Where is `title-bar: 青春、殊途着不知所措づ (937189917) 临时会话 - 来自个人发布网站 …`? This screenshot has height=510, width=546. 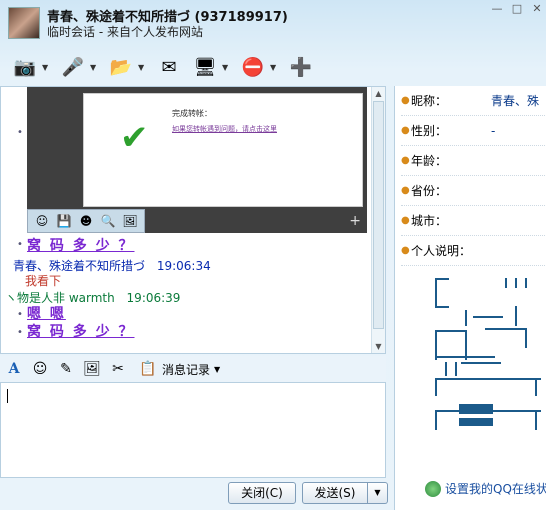
title-bar: 青春、殊途着不知所措づ (937189917) 临时会话 - 来自个人发布网站 … is located at coordinates (273, 22).